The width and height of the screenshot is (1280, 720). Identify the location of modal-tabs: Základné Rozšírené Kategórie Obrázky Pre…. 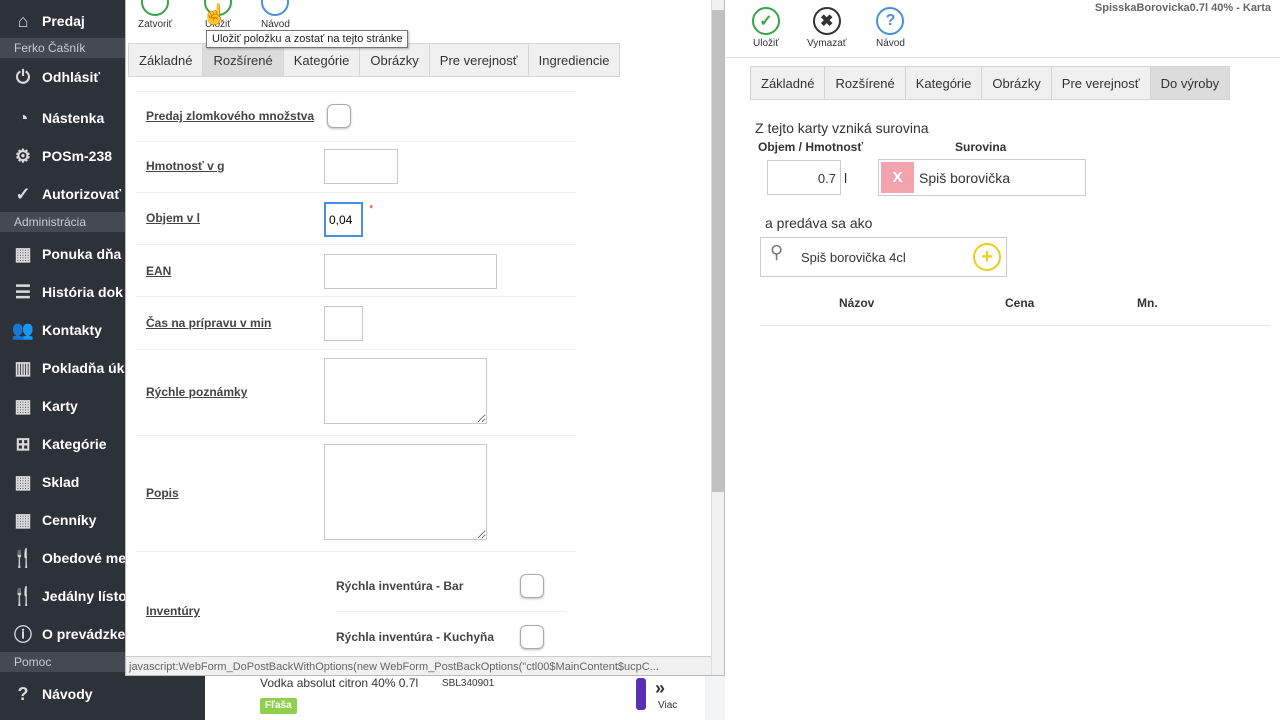
(374, 60).